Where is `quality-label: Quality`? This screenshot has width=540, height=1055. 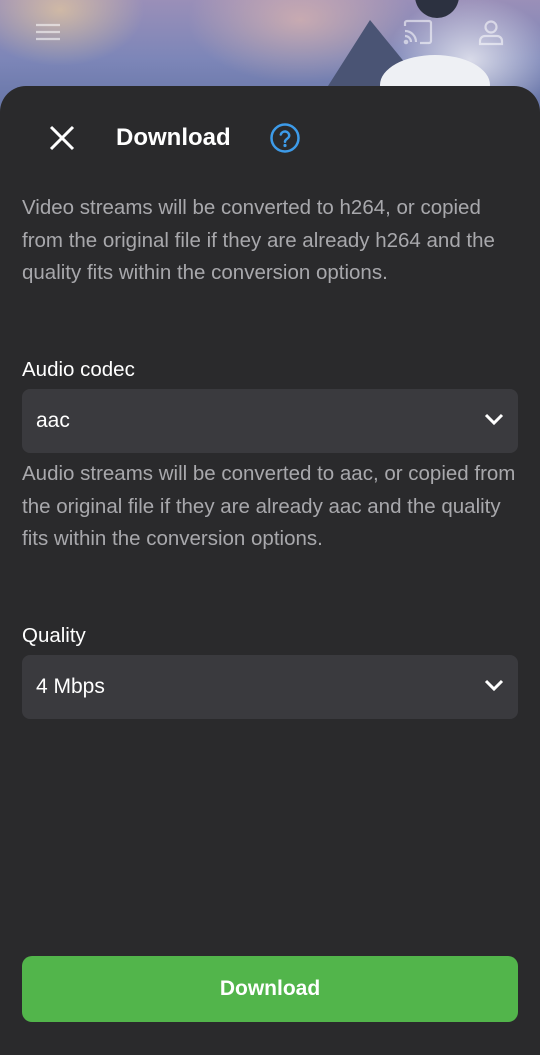 quality-label: Quality is located at coordinates (54, 635).